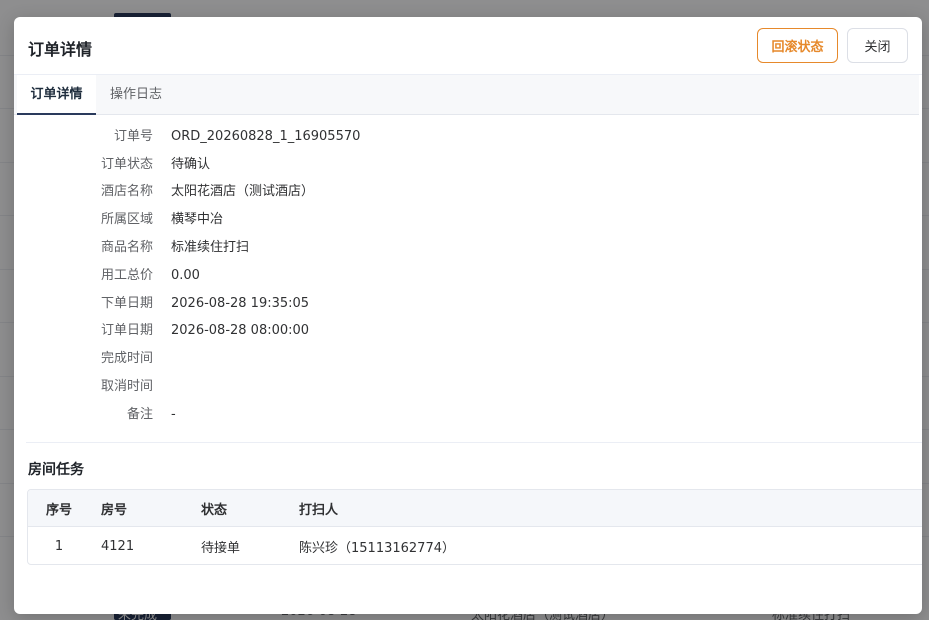 The width and height of the screenshot is (929, 620). Describe the element at coordinates (468, 359) in the screenshot. I see `detail-row-completed-time: 完成时间` at that location.